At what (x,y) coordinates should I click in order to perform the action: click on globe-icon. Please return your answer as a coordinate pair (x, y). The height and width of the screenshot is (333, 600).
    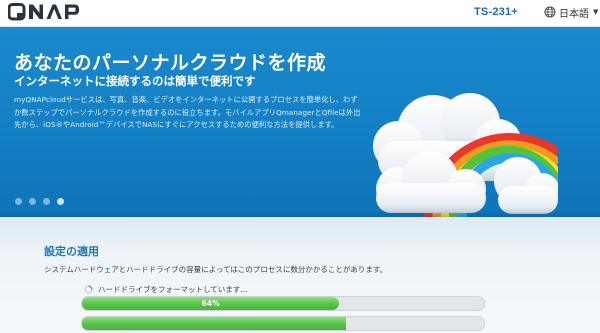
    Looking at the image, I should click on (550, 12).